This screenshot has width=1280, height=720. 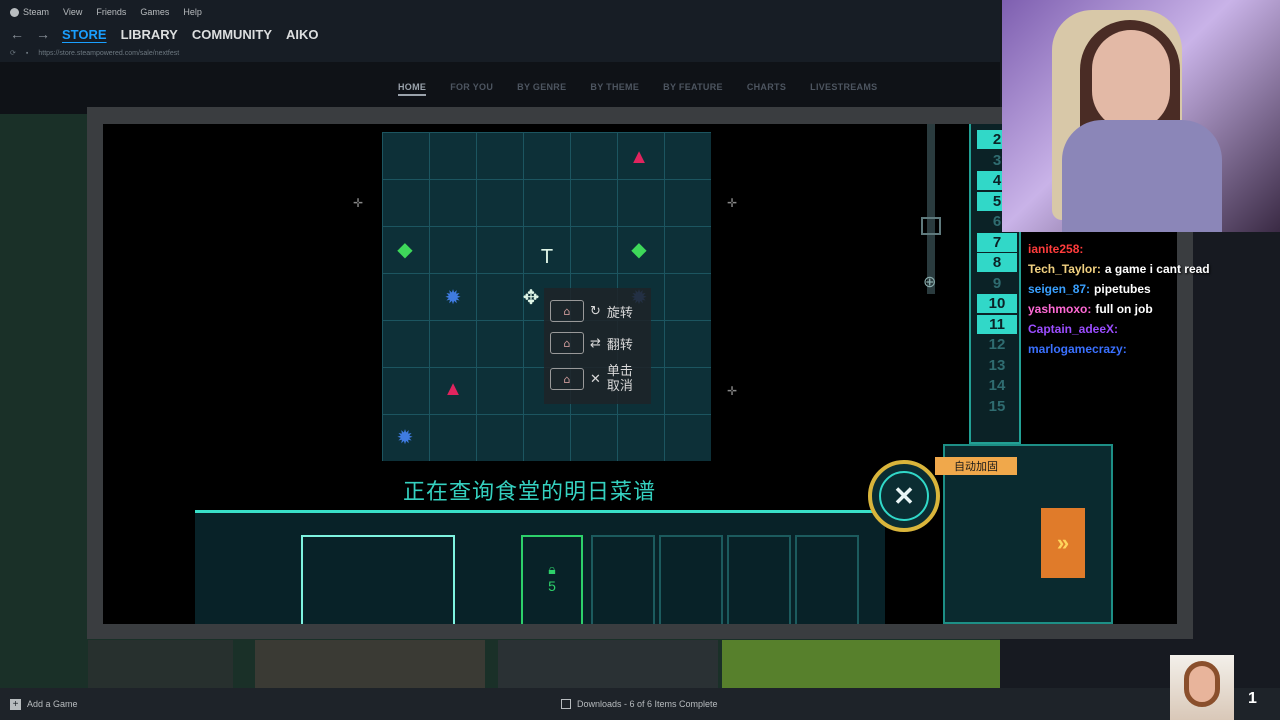 What do you see at coordinates (500, 12) in the screenshot?
I see `steam-menubar: Steam View Friends Games Help` at bounding box center [500, 12].